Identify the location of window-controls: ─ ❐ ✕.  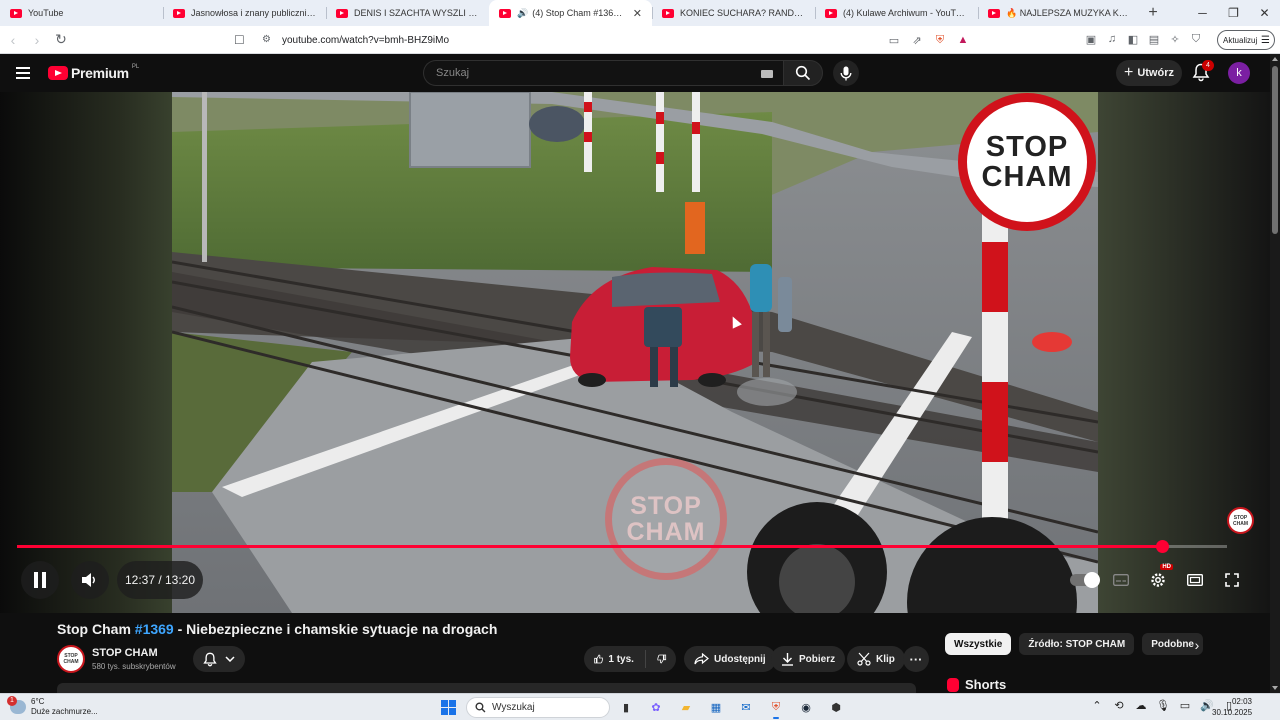
(1233, 13).